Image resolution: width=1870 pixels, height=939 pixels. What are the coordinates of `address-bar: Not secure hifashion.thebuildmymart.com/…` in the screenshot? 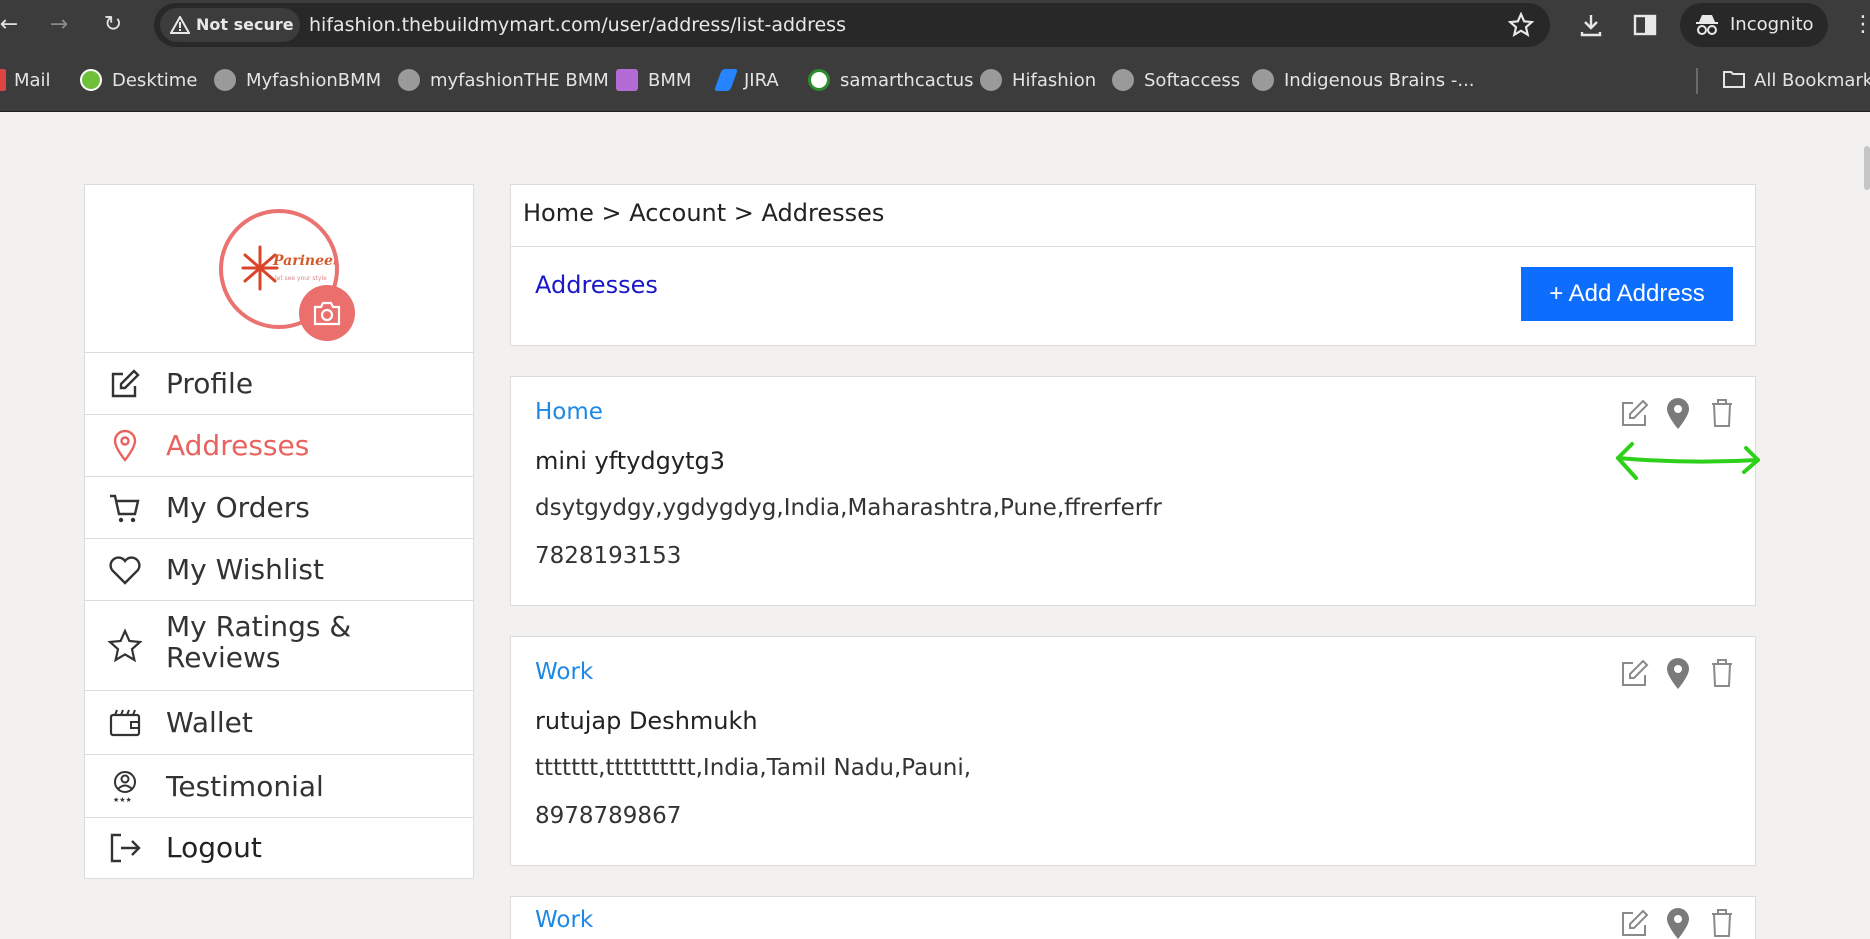 It's located at (852, 25).